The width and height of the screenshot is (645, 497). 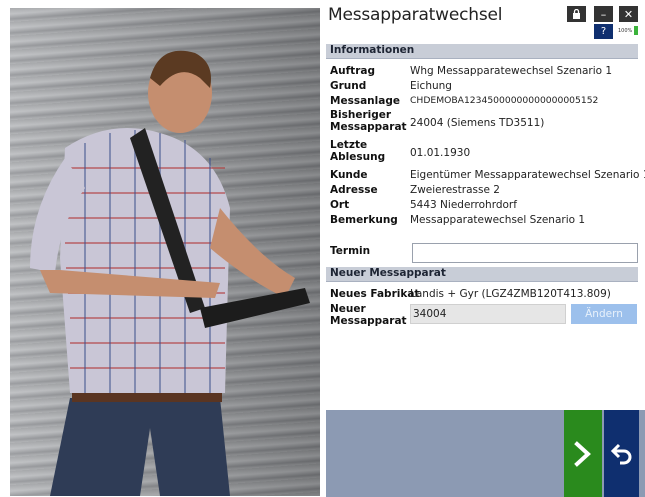 What do you see at coordinates (477, 123) in the screenshot?
I see `bisheriger-messapparat-value: 24004 (Siemens TD3511)` at bounding box center [477, 123].